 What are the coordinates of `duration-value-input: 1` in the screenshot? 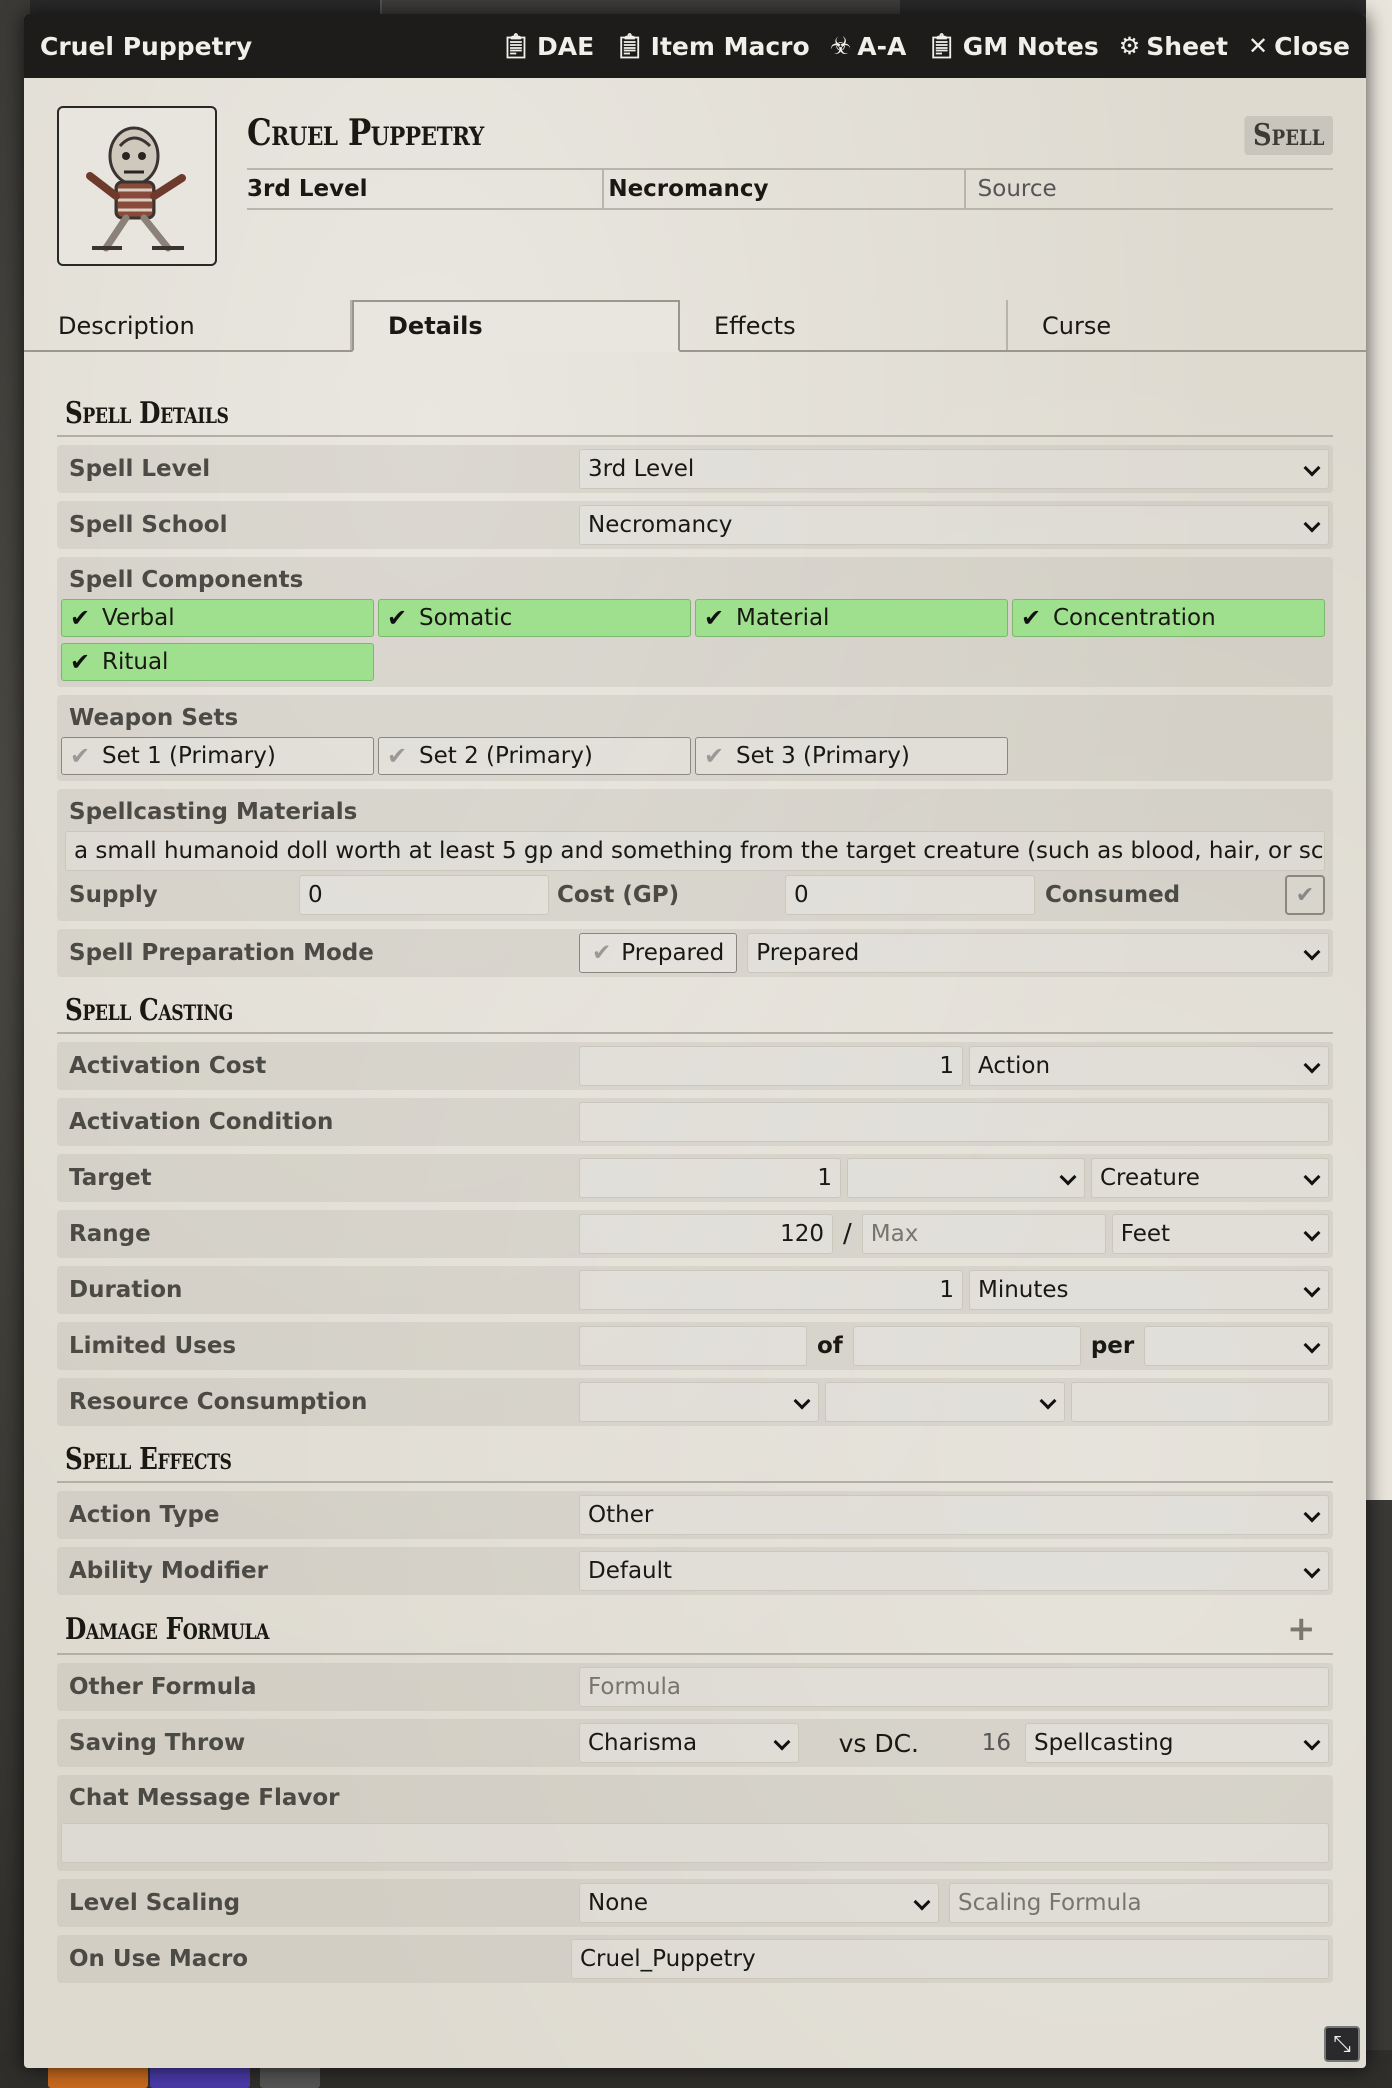 It's located at (771, 1290).